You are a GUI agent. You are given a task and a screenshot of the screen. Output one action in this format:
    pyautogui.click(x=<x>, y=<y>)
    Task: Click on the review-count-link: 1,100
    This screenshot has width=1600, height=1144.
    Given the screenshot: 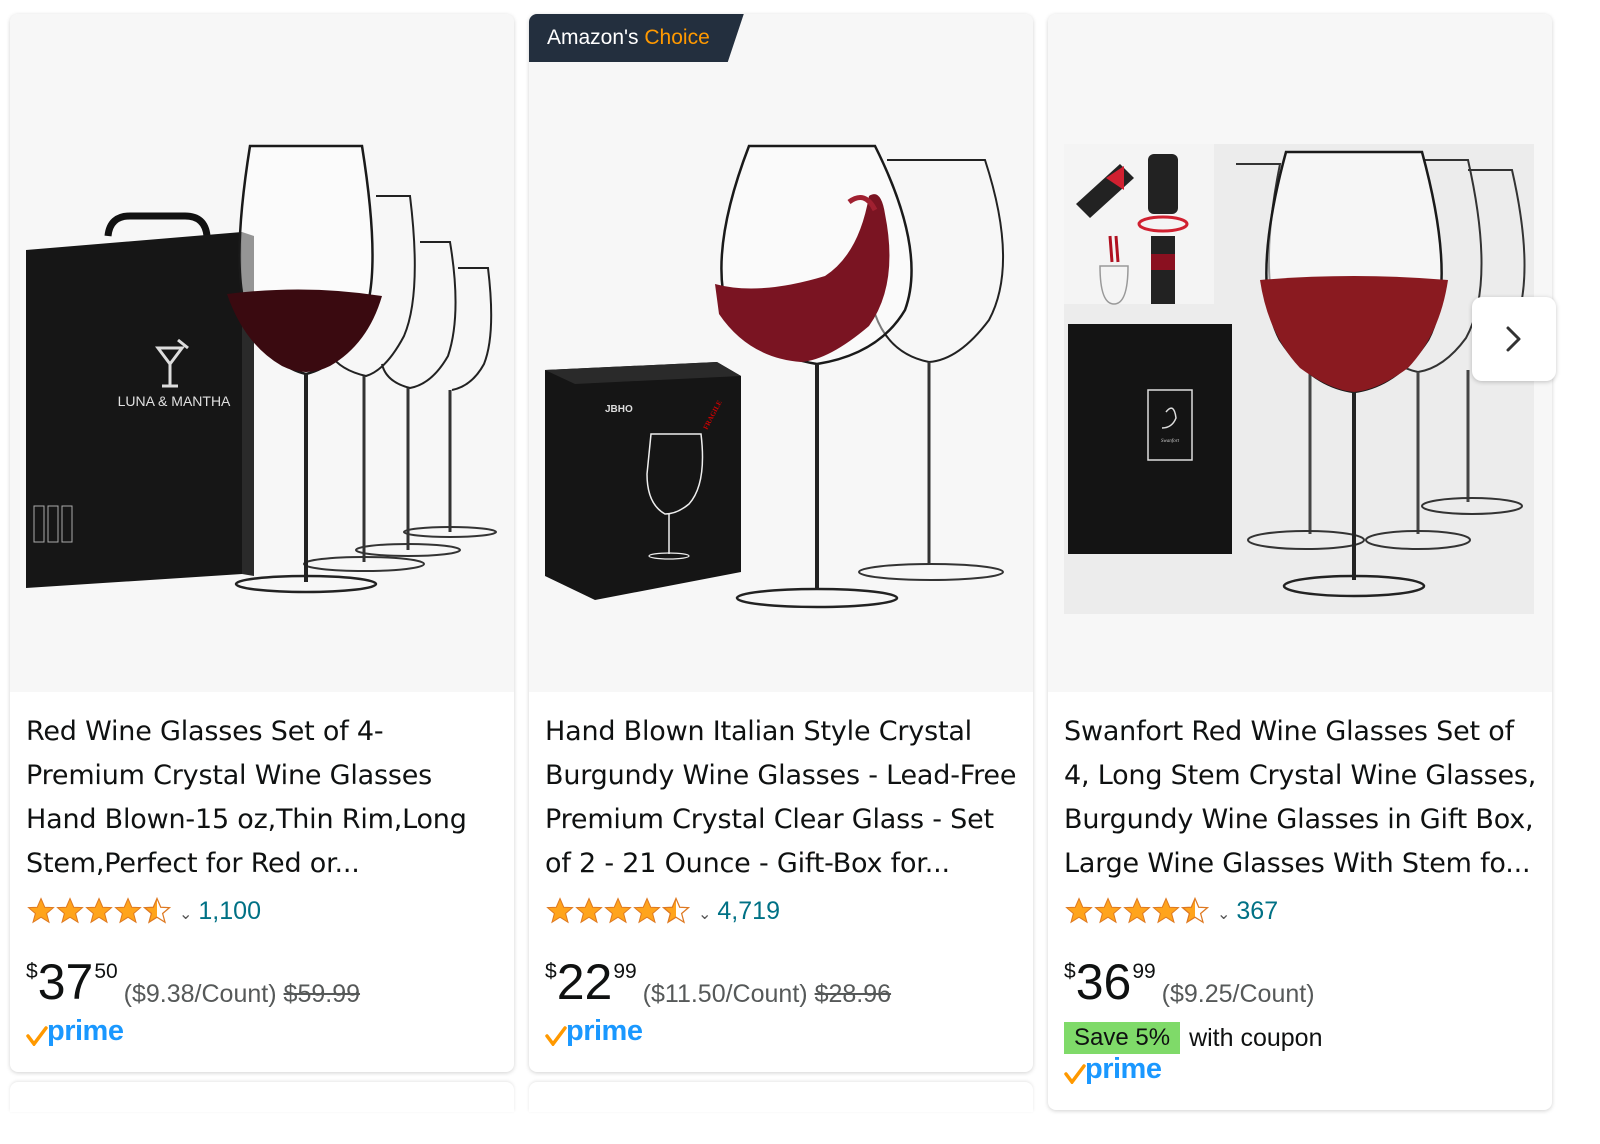 What is the action you would take?
    pyautogui.click(x=229, y=911)
    